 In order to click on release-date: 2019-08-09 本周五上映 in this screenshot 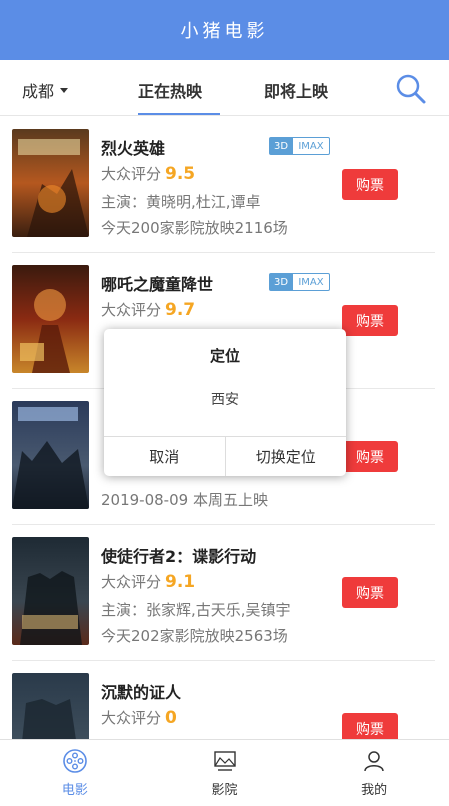, I will do `click(184, 500)`.